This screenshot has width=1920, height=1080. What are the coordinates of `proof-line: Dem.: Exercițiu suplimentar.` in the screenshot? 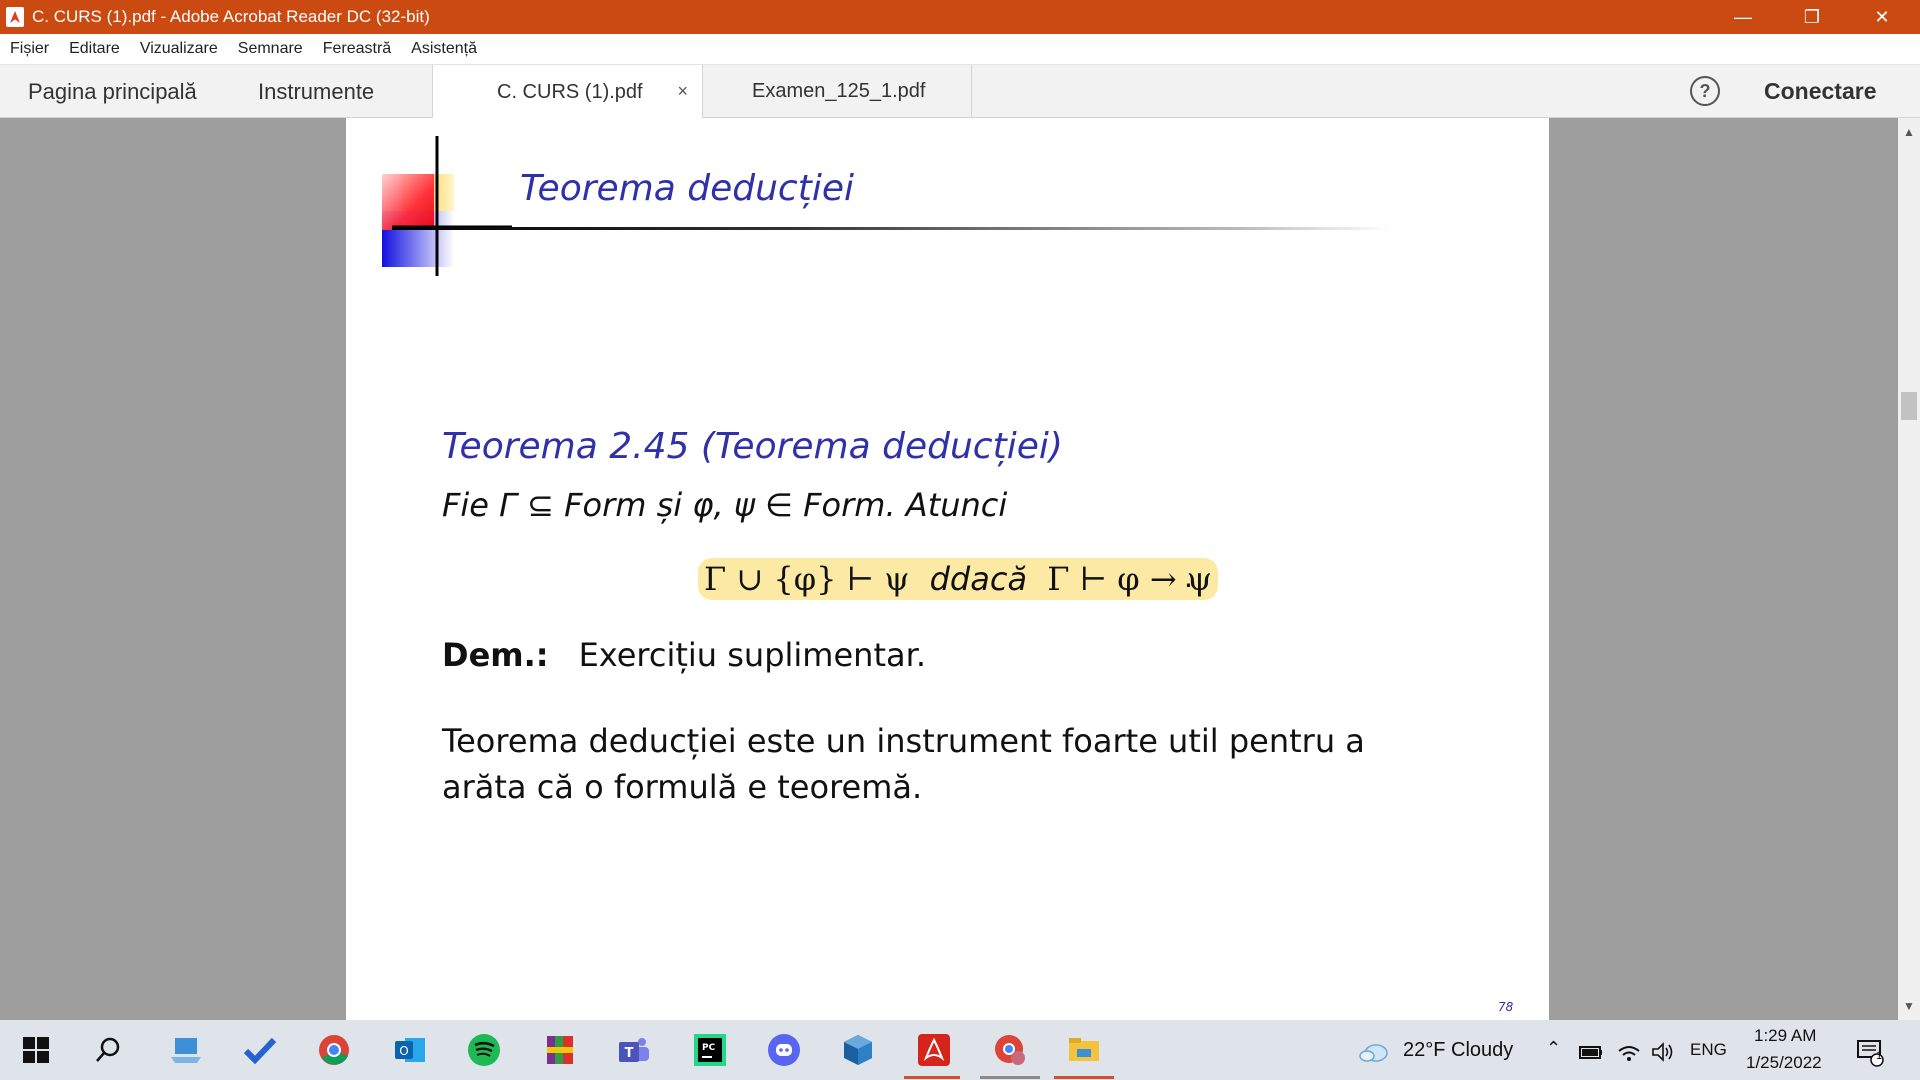 It's located at (684, 655).